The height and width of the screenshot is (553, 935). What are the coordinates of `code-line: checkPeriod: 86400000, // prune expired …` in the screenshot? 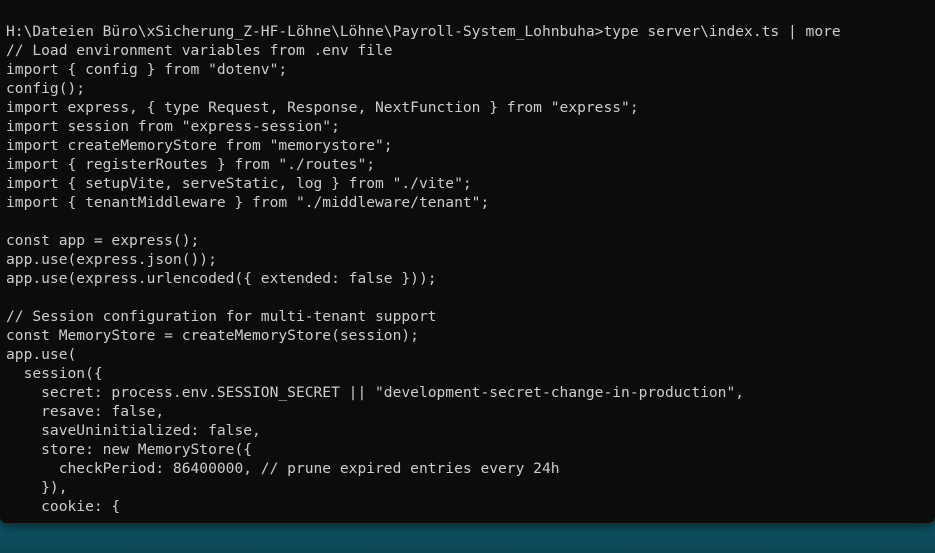 It's located at (283, 468).